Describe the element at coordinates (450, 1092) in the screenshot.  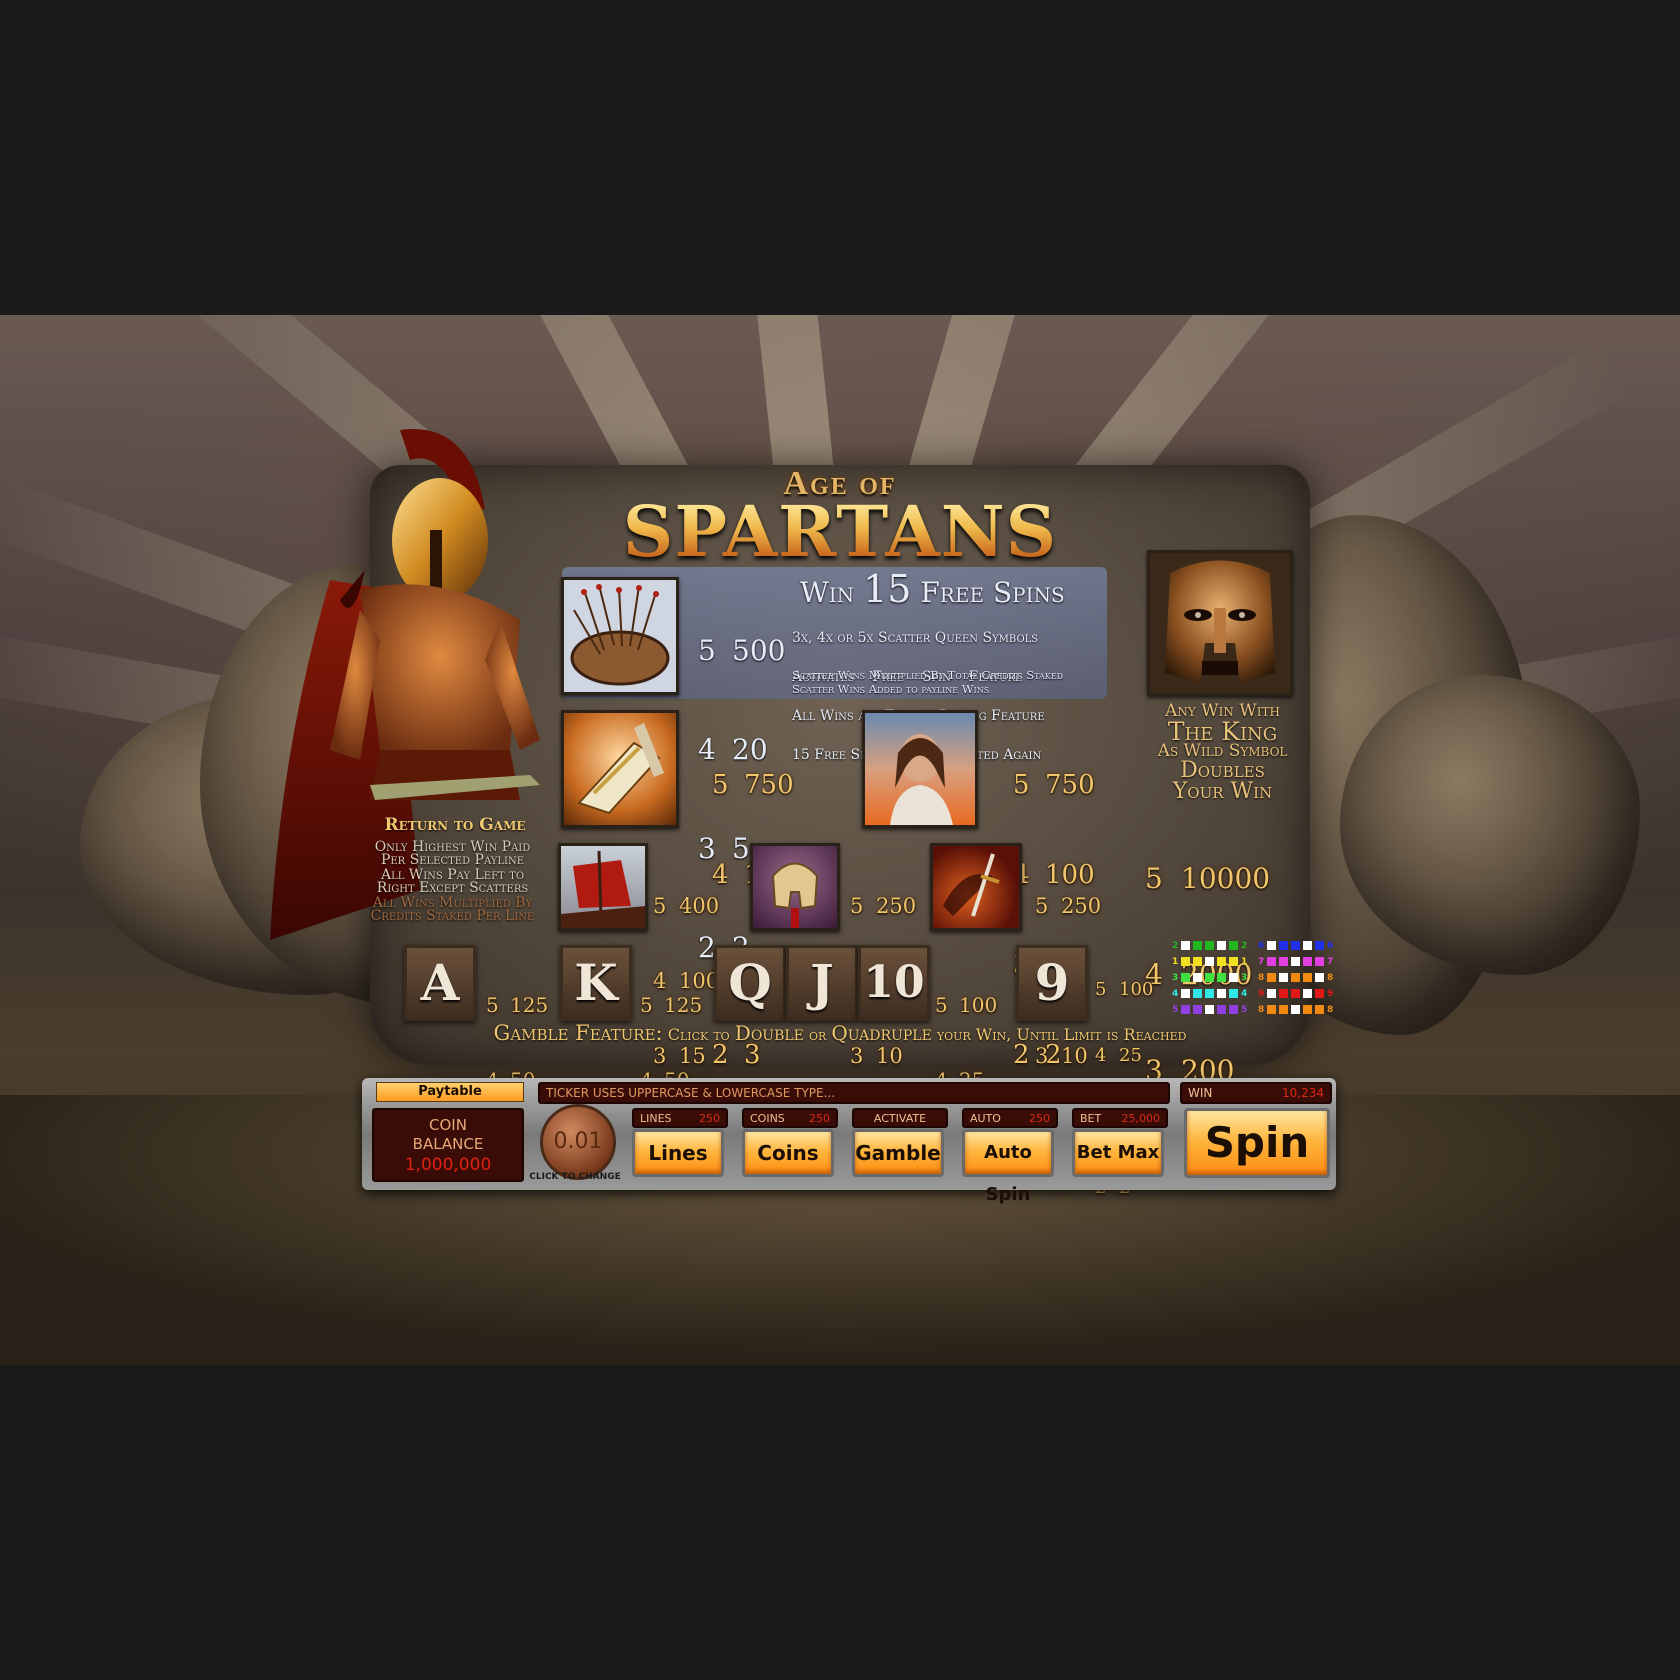
I see `paytable-button: Paytable` at that location.